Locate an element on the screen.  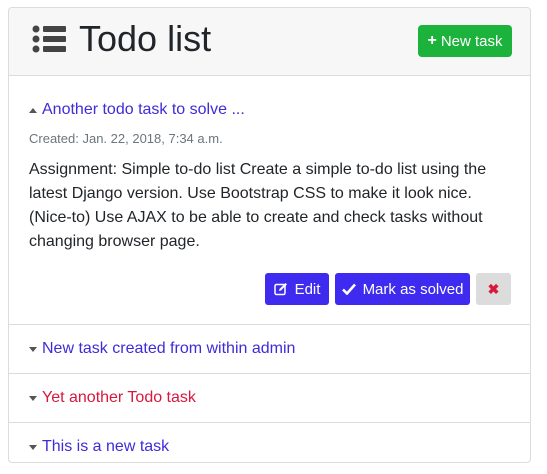
task-toggle: This is a new task is located at coordinates (99, 447).